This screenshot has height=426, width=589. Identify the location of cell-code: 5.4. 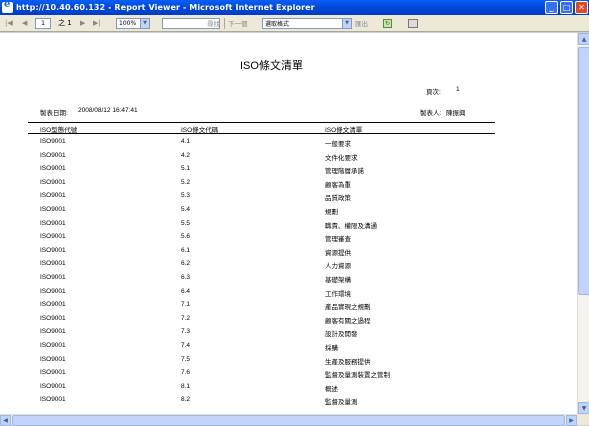
(186, 209).